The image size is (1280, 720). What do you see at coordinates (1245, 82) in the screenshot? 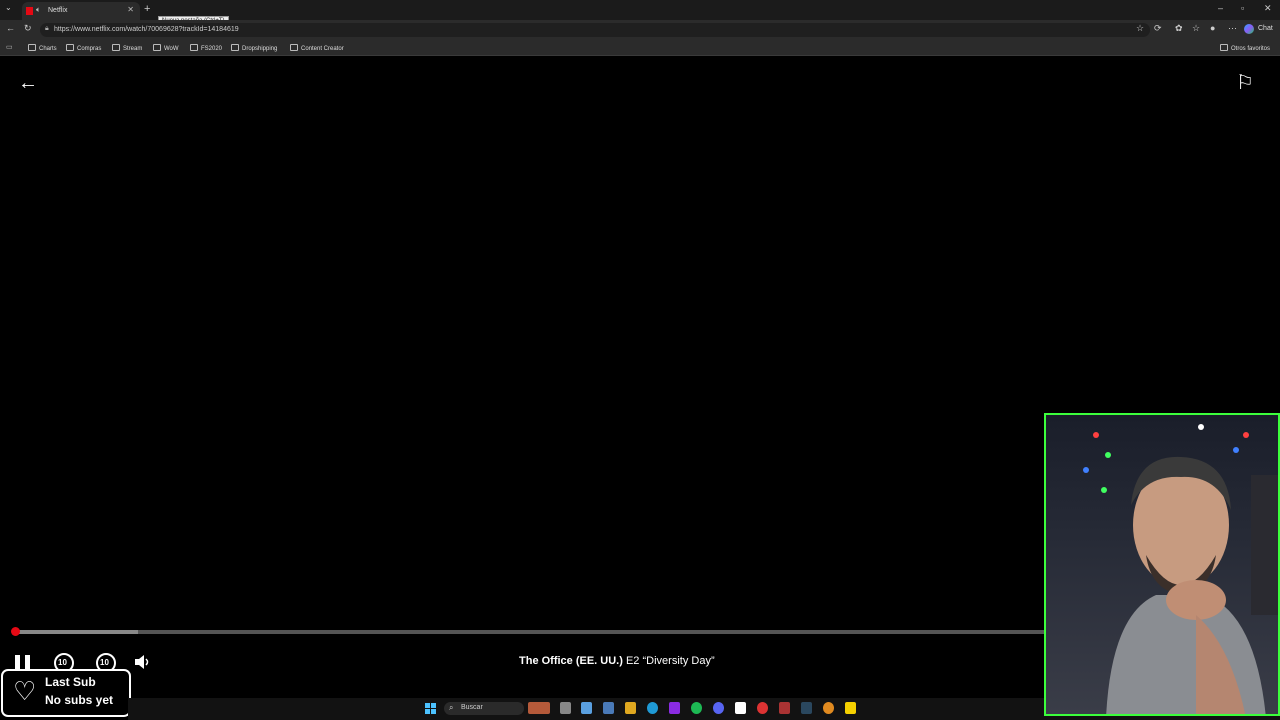
I see `report-flag-icon: ⚐` at bounding box center [1245, 82].